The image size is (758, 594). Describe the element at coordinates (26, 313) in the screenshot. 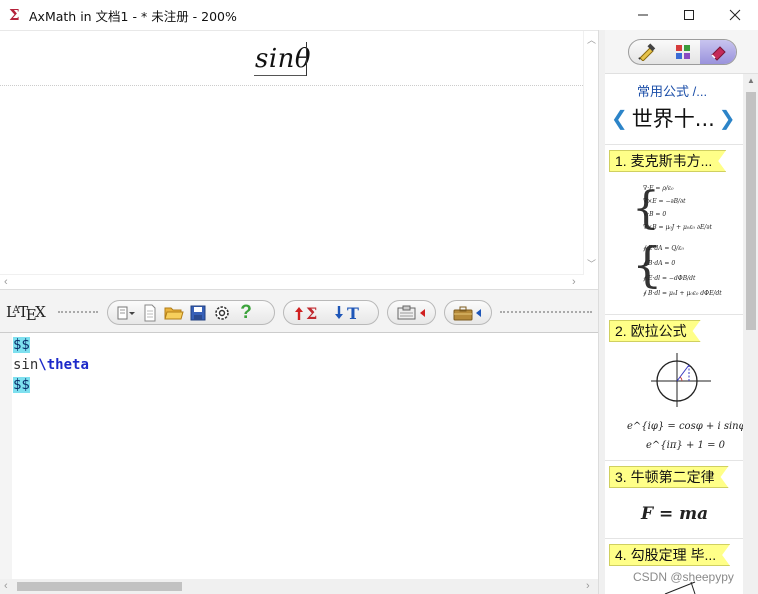

I see `latex-logo: LATEX` at that location.